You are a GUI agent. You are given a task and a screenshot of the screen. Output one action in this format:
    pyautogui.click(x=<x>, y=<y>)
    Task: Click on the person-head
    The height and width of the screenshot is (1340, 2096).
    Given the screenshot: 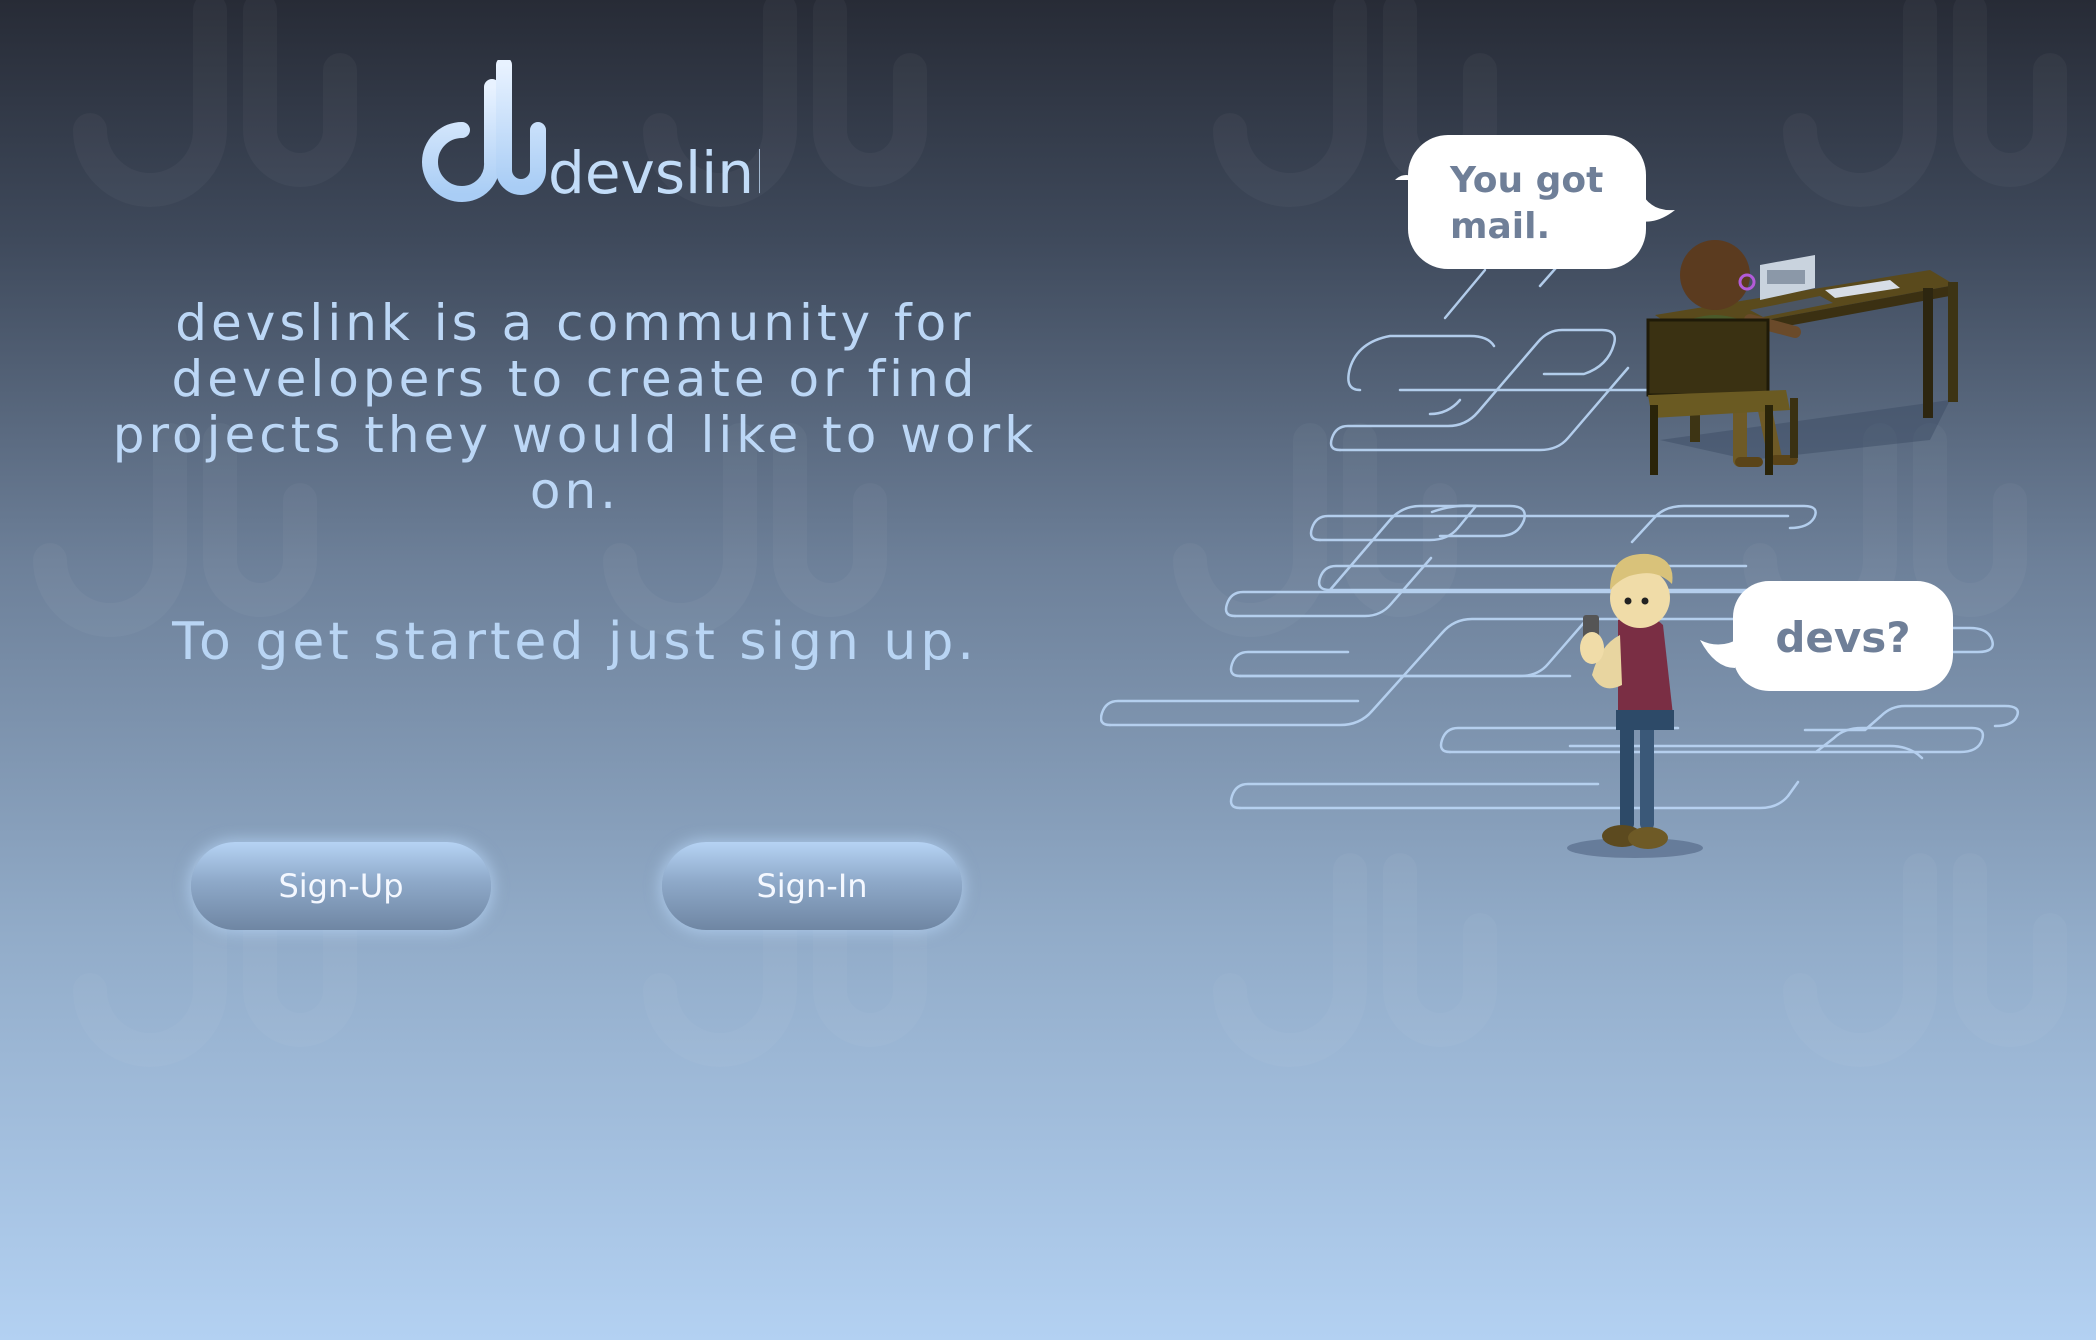 What is the action you would take?
    pyautogui.click(x=1715, y=275)
    